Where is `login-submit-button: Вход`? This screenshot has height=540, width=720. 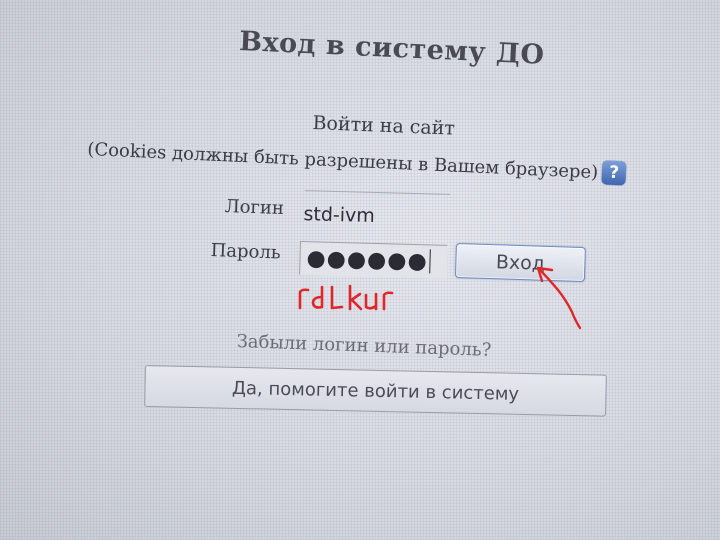
login-submit-button: Вход is located at coordinates (520, 263).